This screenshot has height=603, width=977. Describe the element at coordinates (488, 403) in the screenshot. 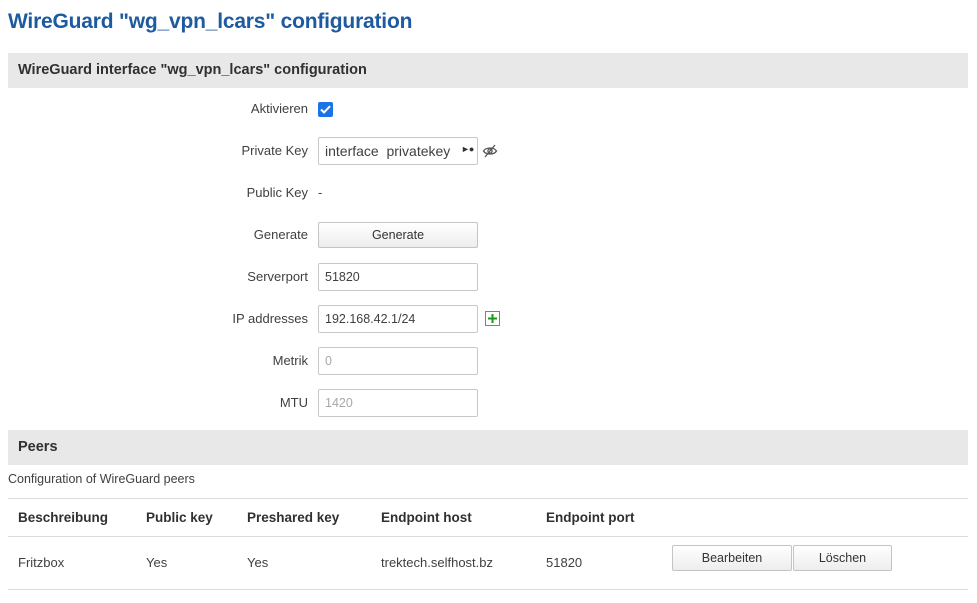

I see `mtu-row: MTU` at that location.